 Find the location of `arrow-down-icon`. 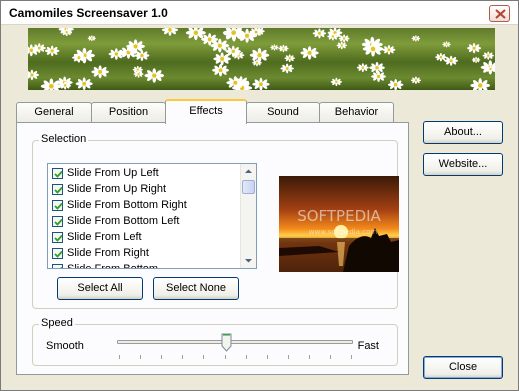

arrow-down-icon is located at coordinates (248, 261).